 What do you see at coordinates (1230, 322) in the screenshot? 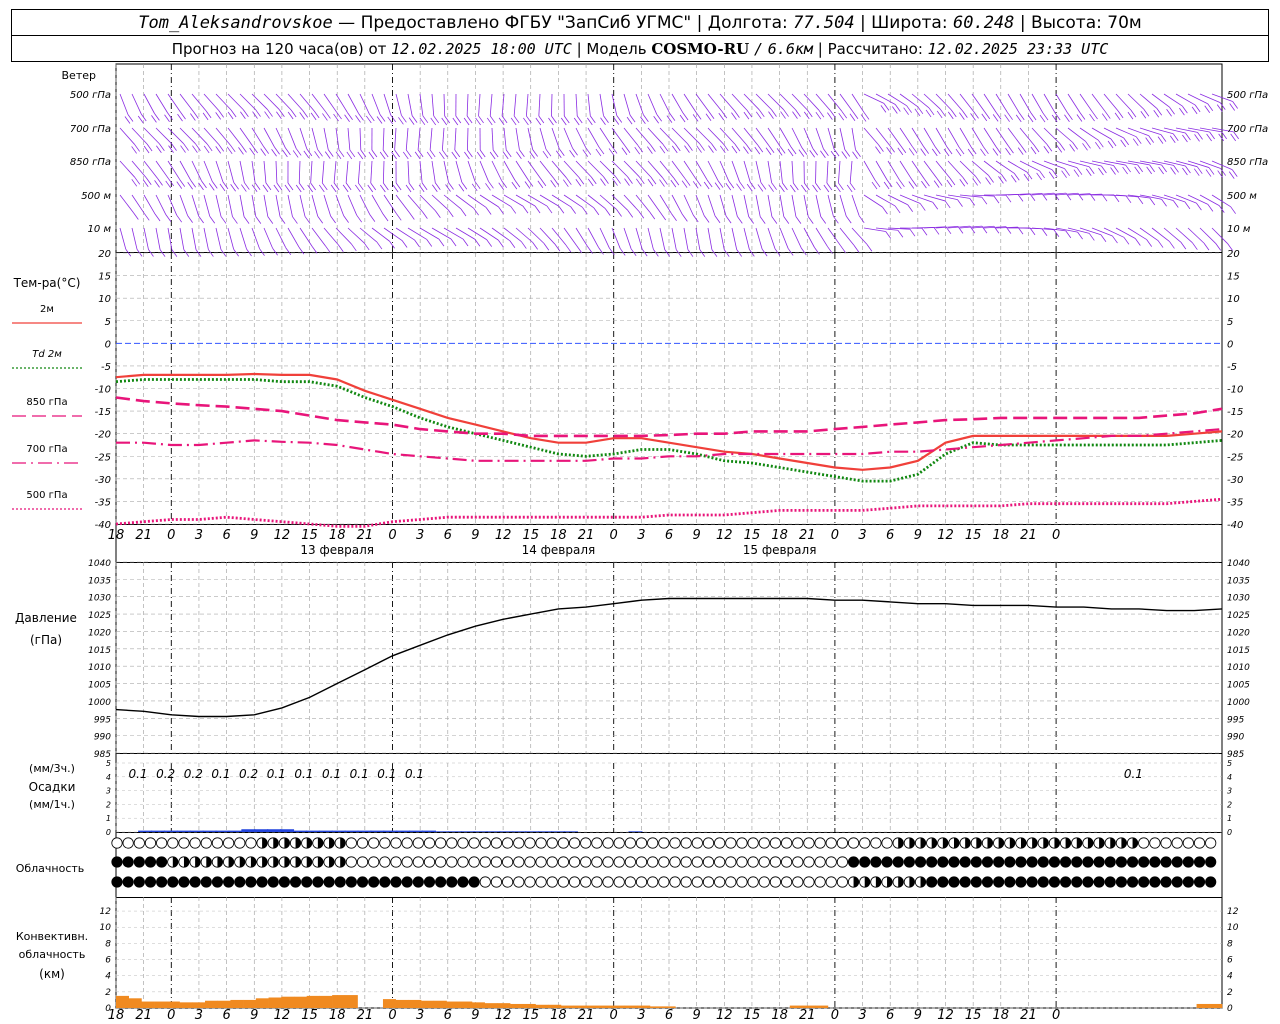
I see `temp-ytick-right: 5` at bounding box center [1230, 322].